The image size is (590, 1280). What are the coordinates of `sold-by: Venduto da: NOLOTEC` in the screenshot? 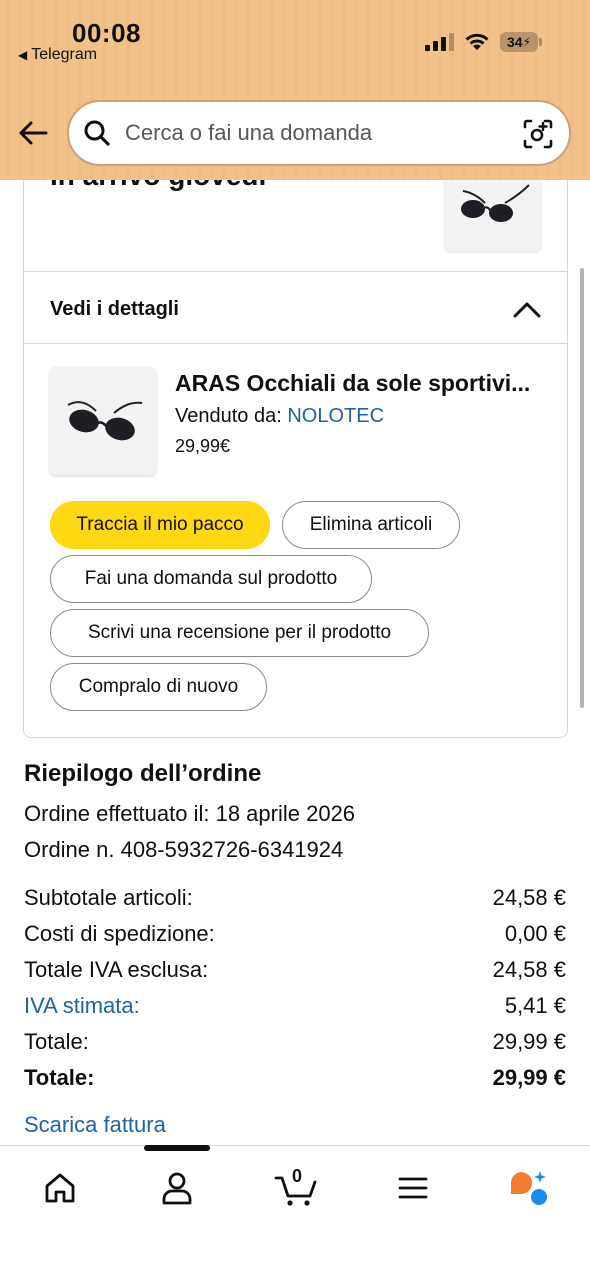 It's located at (279, 416).